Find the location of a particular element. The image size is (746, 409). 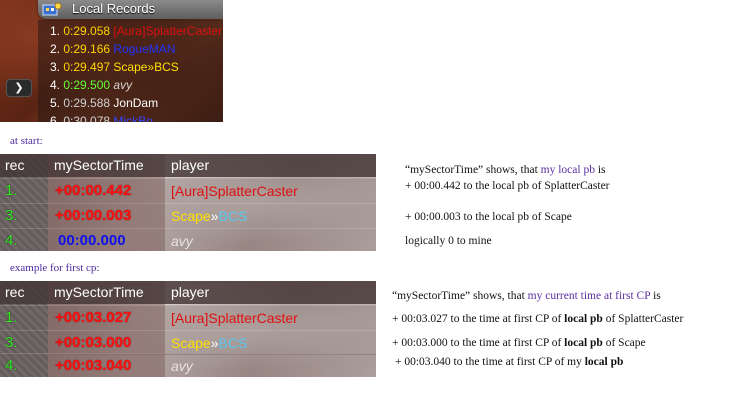

table-row: 4. +00:03.040 avy is located at coordinates (188, 365).